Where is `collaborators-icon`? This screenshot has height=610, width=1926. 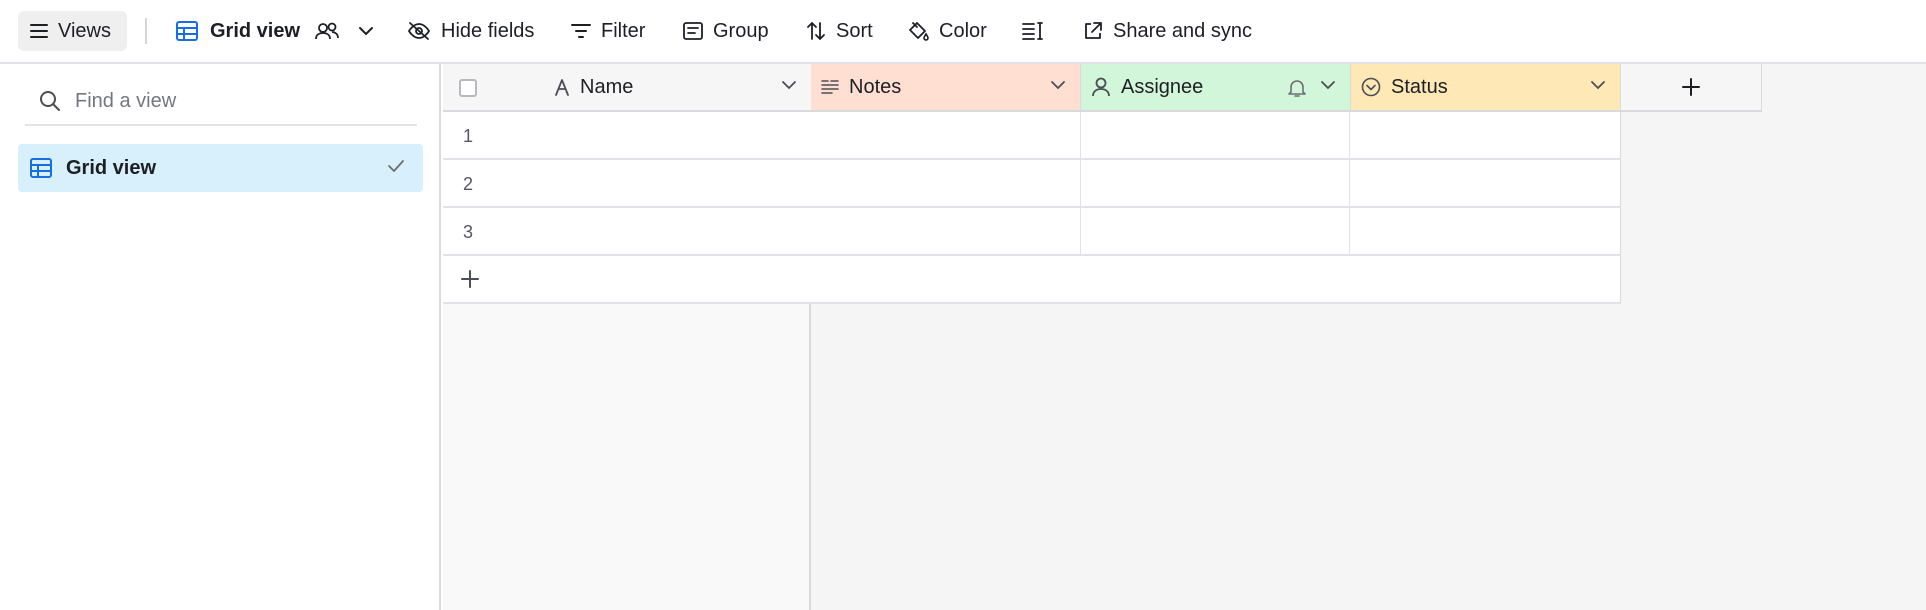 collaborators-icon is located at coordinates (327, 31).